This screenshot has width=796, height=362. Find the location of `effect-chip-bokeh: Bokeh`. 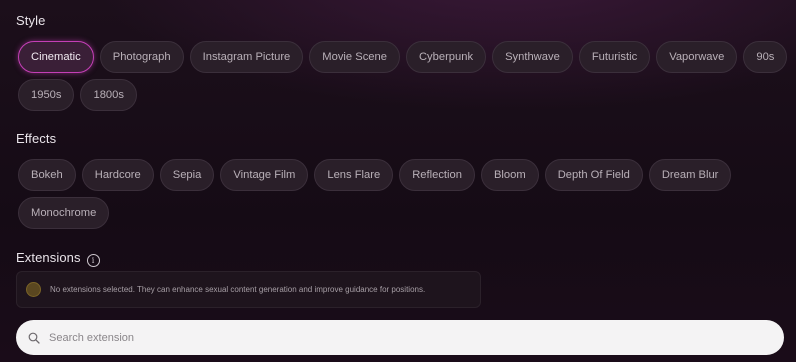

effect-chip-bokeh: Bokeh is located at coordinates (47, 175).